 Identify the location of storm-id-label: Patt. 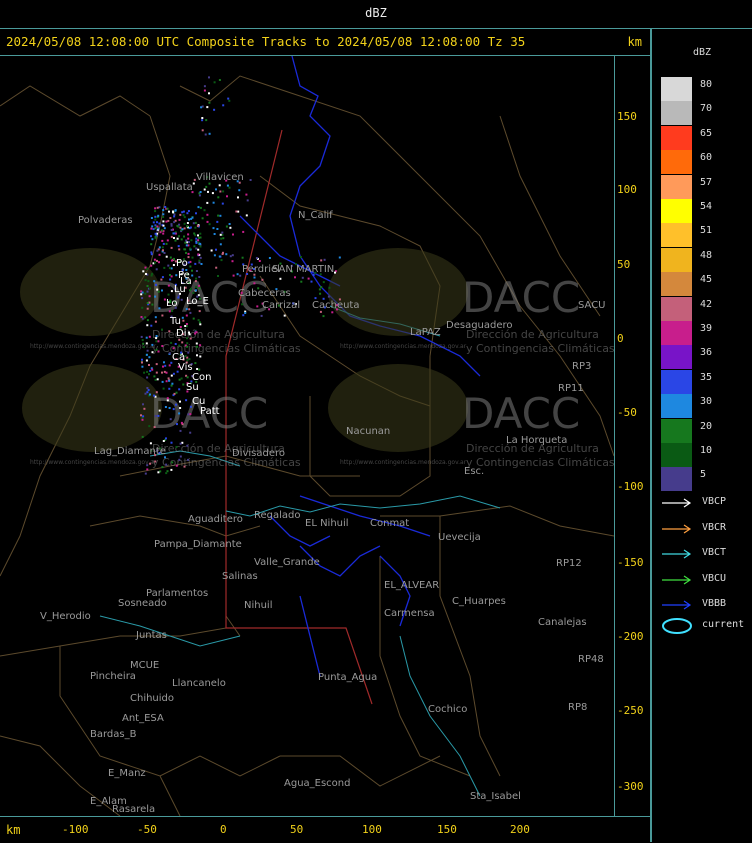
(210, 411).